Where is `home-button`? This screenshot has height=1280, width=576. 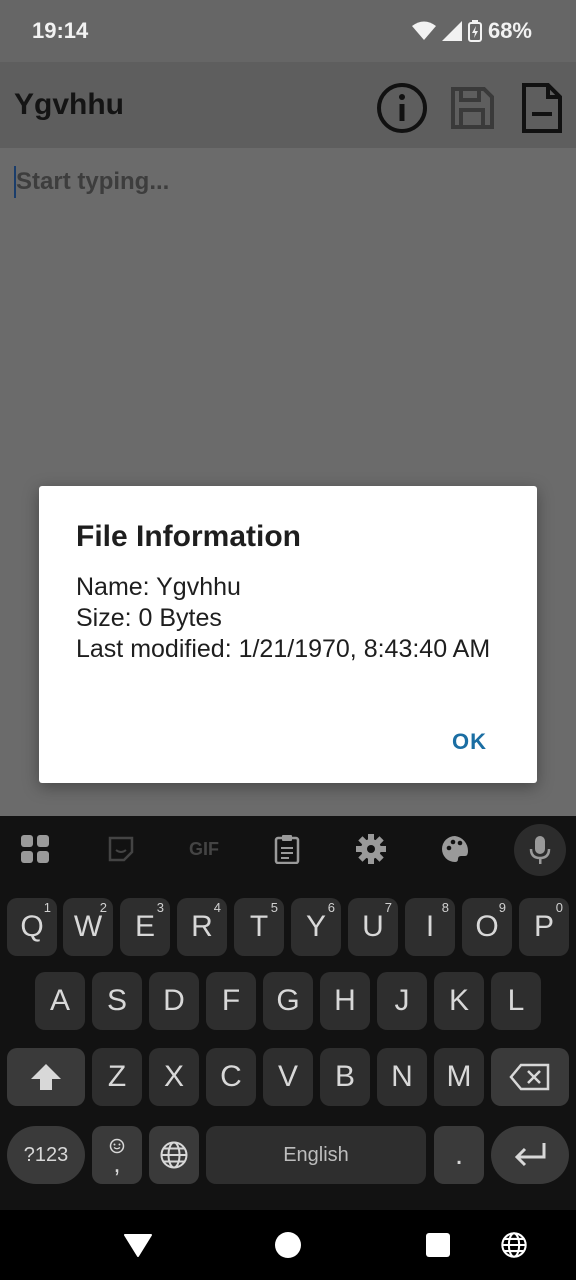 home-button is located at coordinates (288, 1245).